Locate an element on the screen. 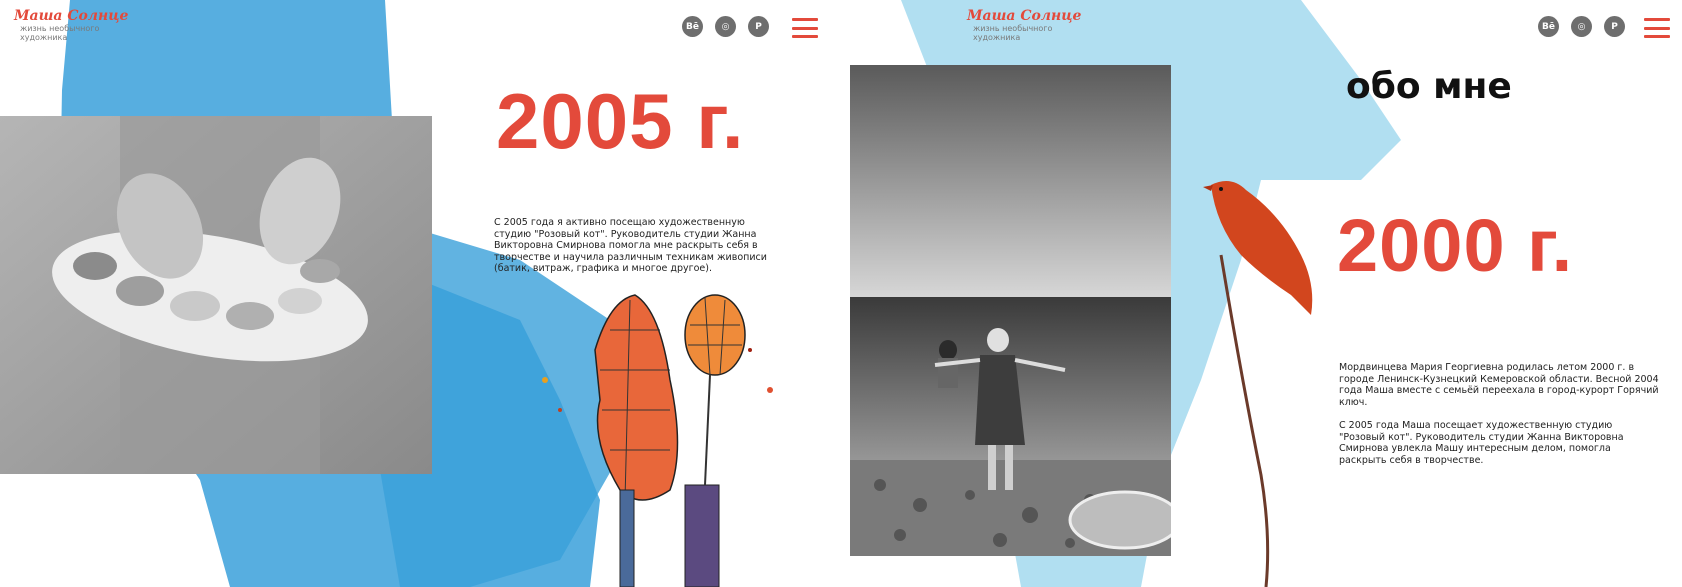 Image resolution: width=1682 pixels, height=587 pixels. painted-trees-illustration is located at coordinates (657, 440).